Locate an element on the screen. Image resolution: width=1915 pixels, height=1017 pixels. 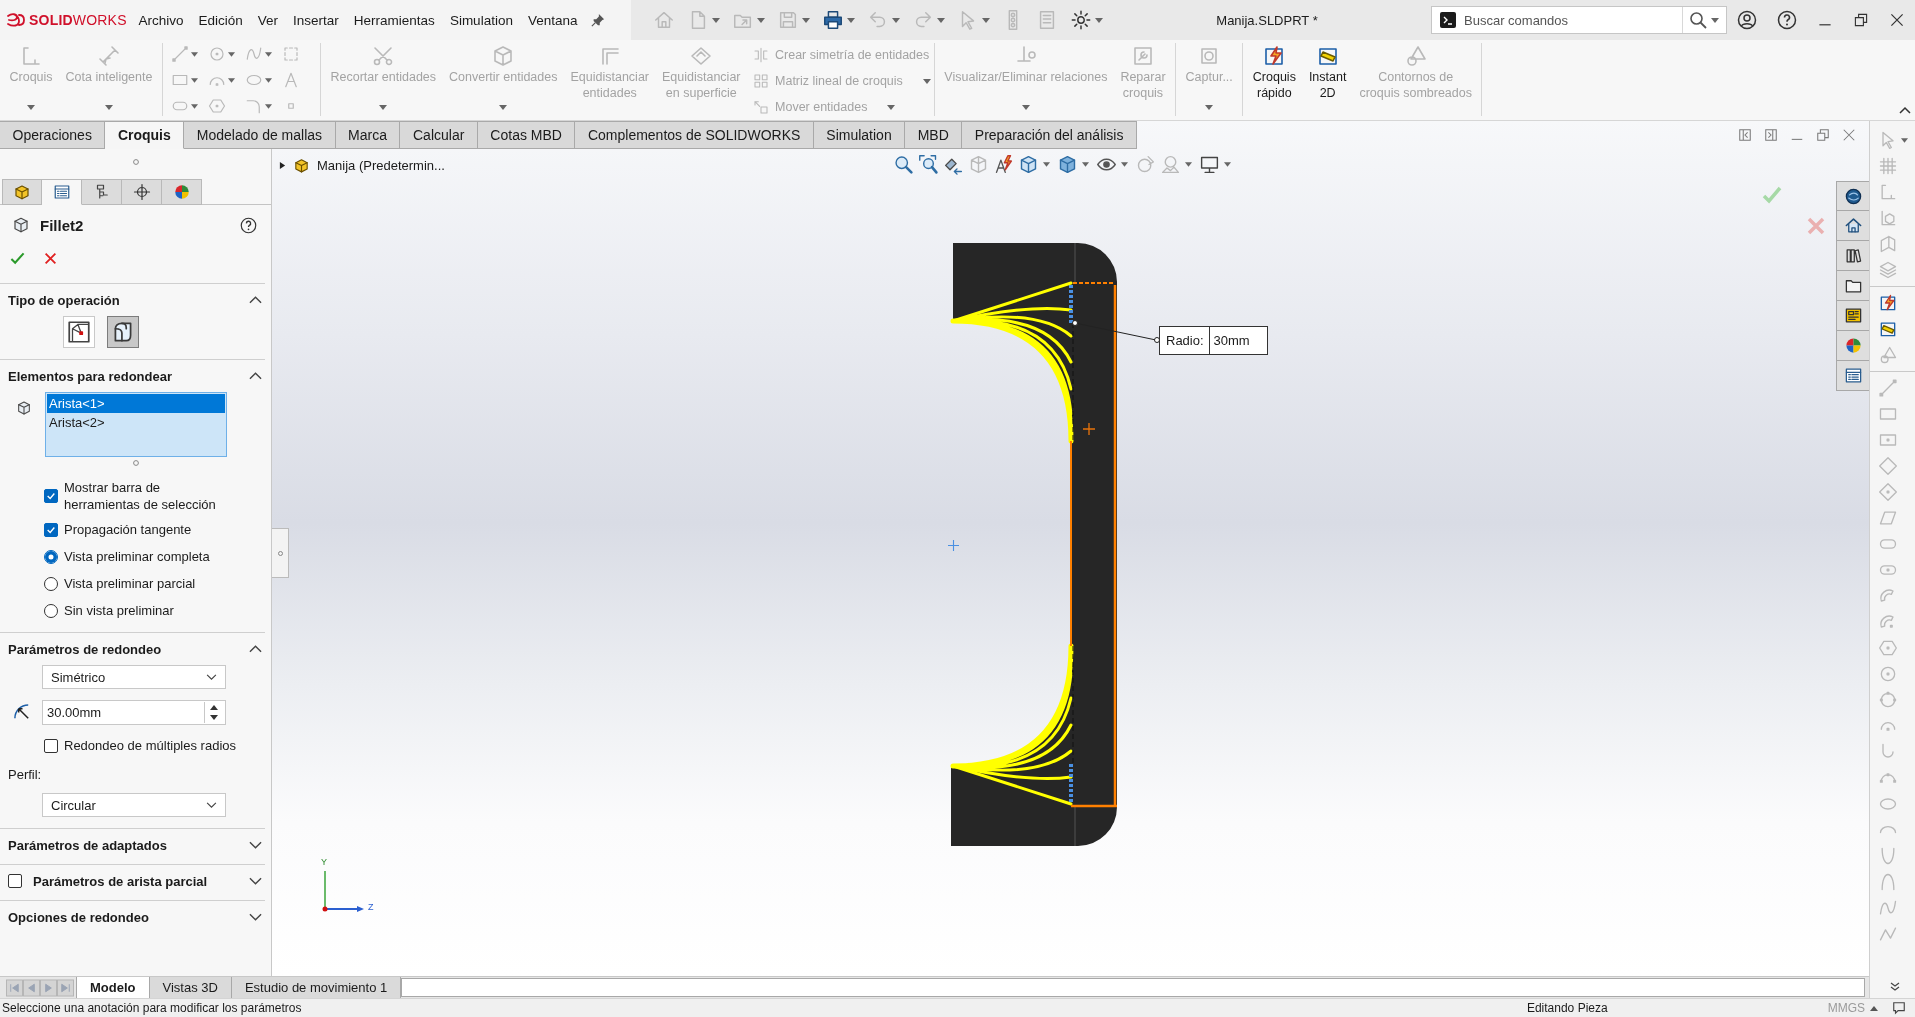
command-tab: Preparación del análisis is located at coordinates (1049, 135).